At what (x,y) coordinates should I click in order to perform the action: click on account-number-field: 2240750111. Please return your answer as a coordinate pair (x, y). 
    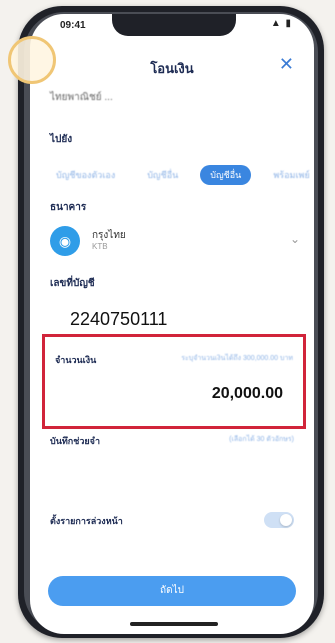
    Looking at the image, I should click on (118, 319).